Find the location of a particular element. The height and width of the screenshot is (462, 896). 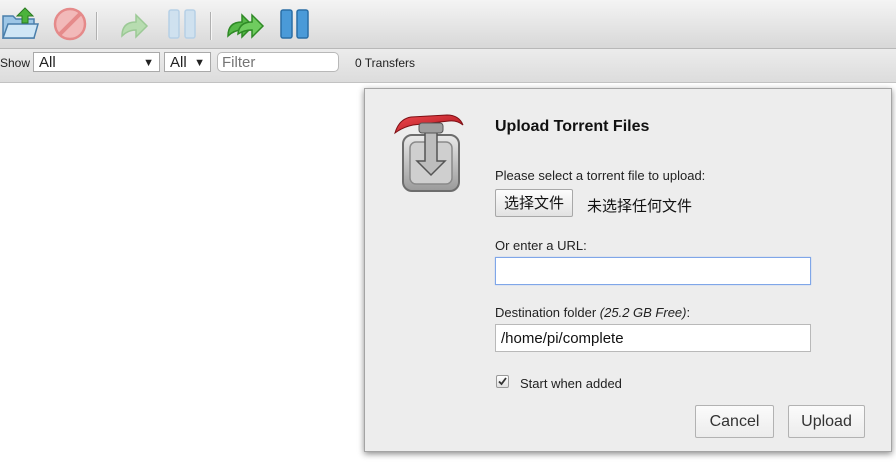

status-filter-value: All is located at coordinates (47, 62).